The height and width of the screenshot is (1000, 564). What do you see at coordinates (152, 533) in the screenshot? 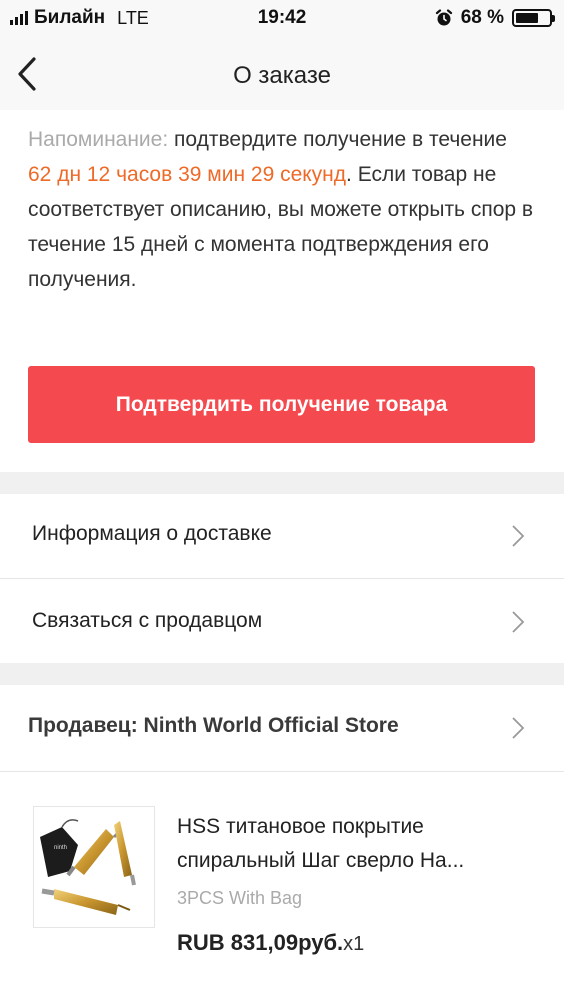
I see `delivery-info-label: Информация о доставке` at bounding box center [152, 533].